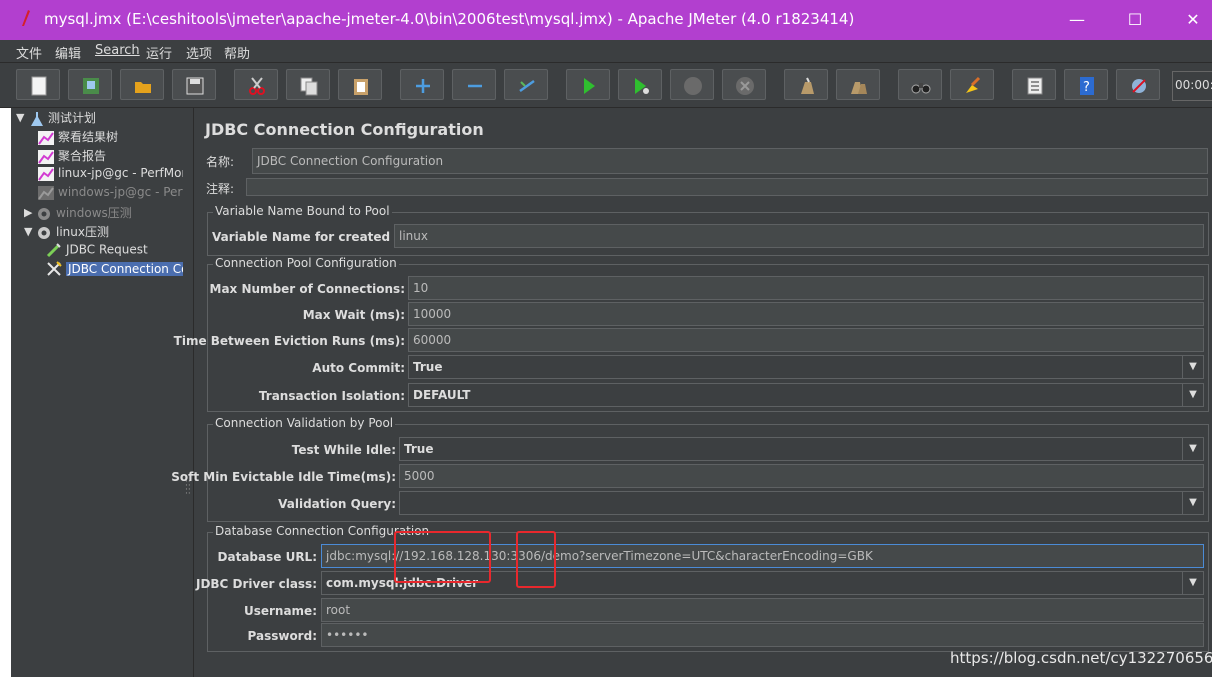 This screenshot has height=677, width=1212. I want to click on close-button: ✕, so click(1191, 20).